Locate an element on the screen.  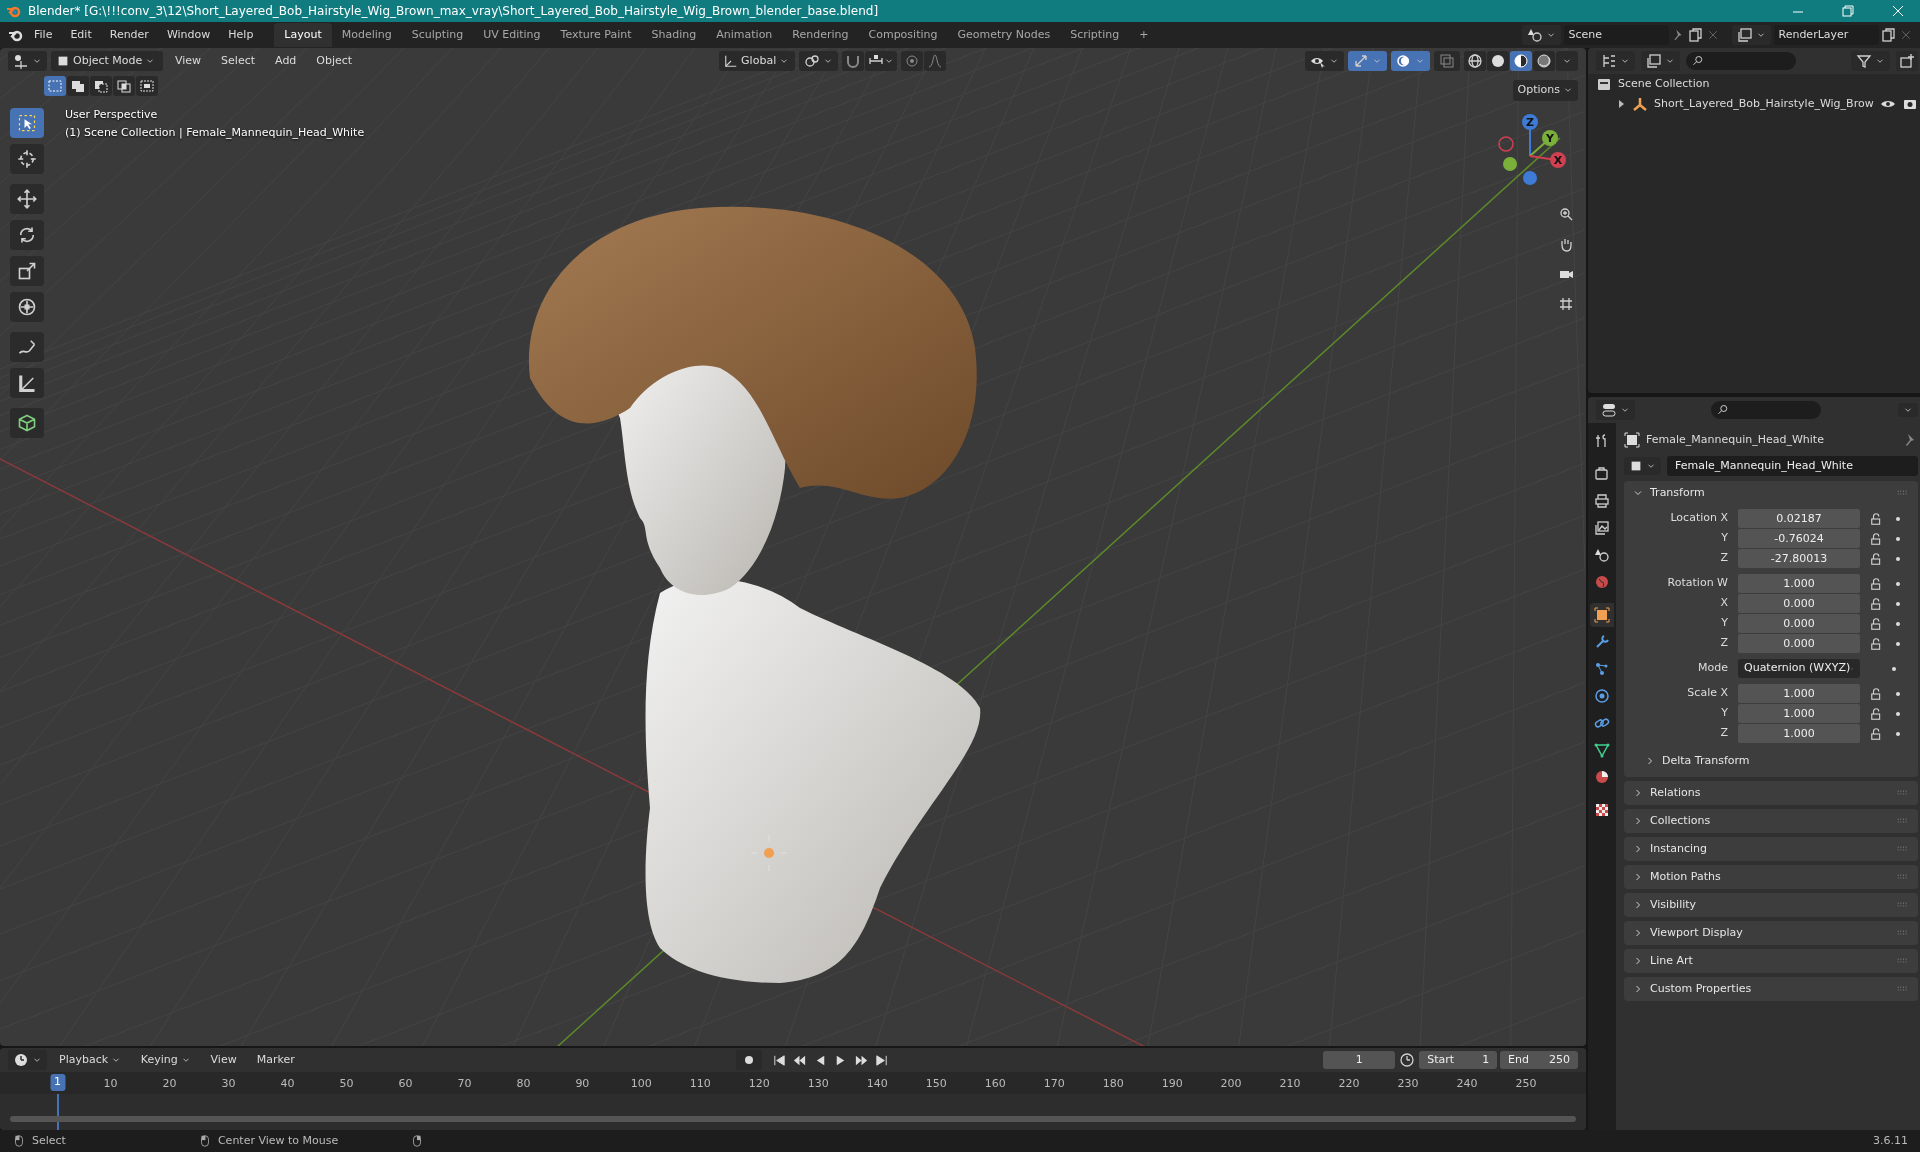
workspace-tab: Geometry Nodes is located at coordinates (1004, 35).